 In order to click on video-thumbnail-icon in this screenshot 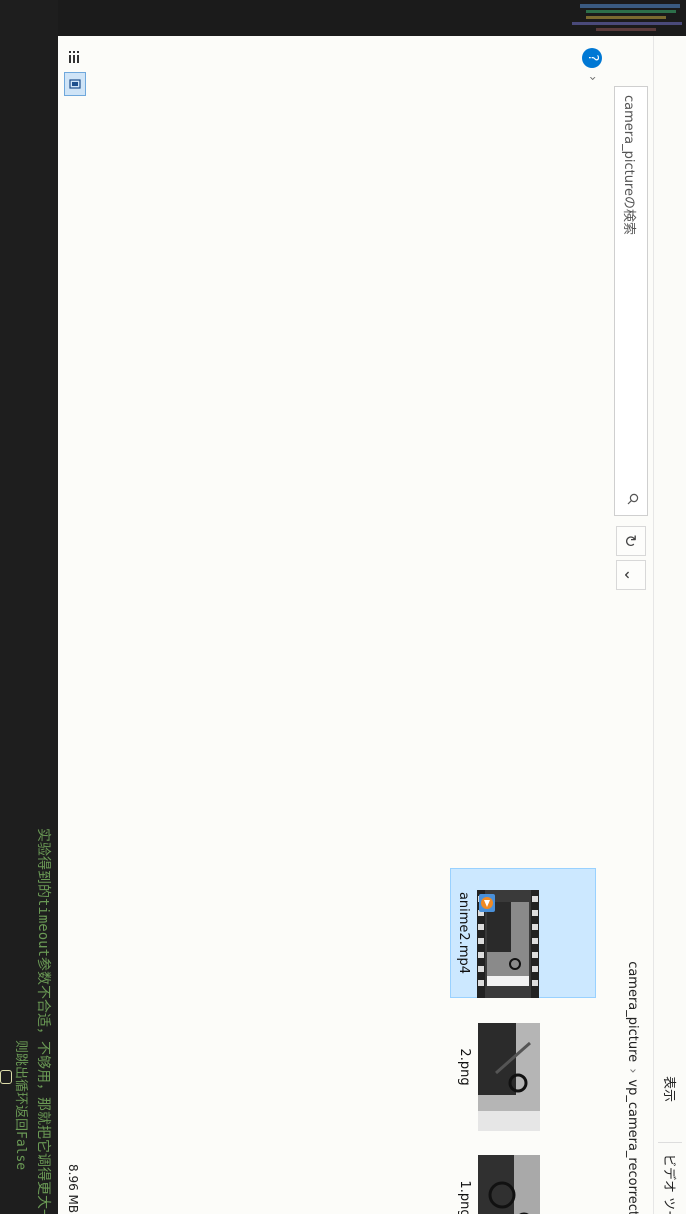, I will do `click(508, 944)`.